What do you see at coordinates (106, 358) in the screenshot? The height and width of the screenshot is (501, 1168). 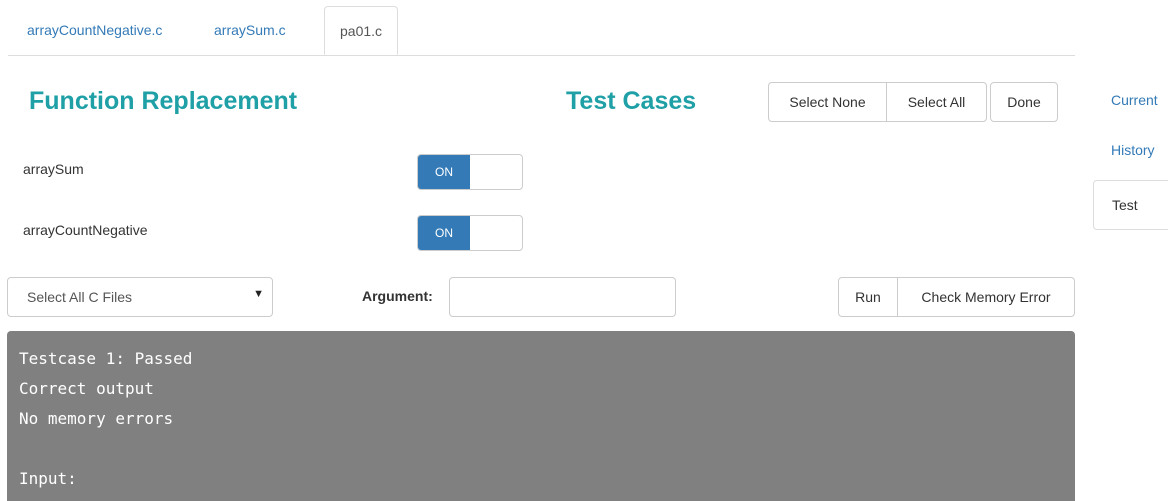 I see `output-line: Testcase 1: Passed` at bounding box center [106, 358].